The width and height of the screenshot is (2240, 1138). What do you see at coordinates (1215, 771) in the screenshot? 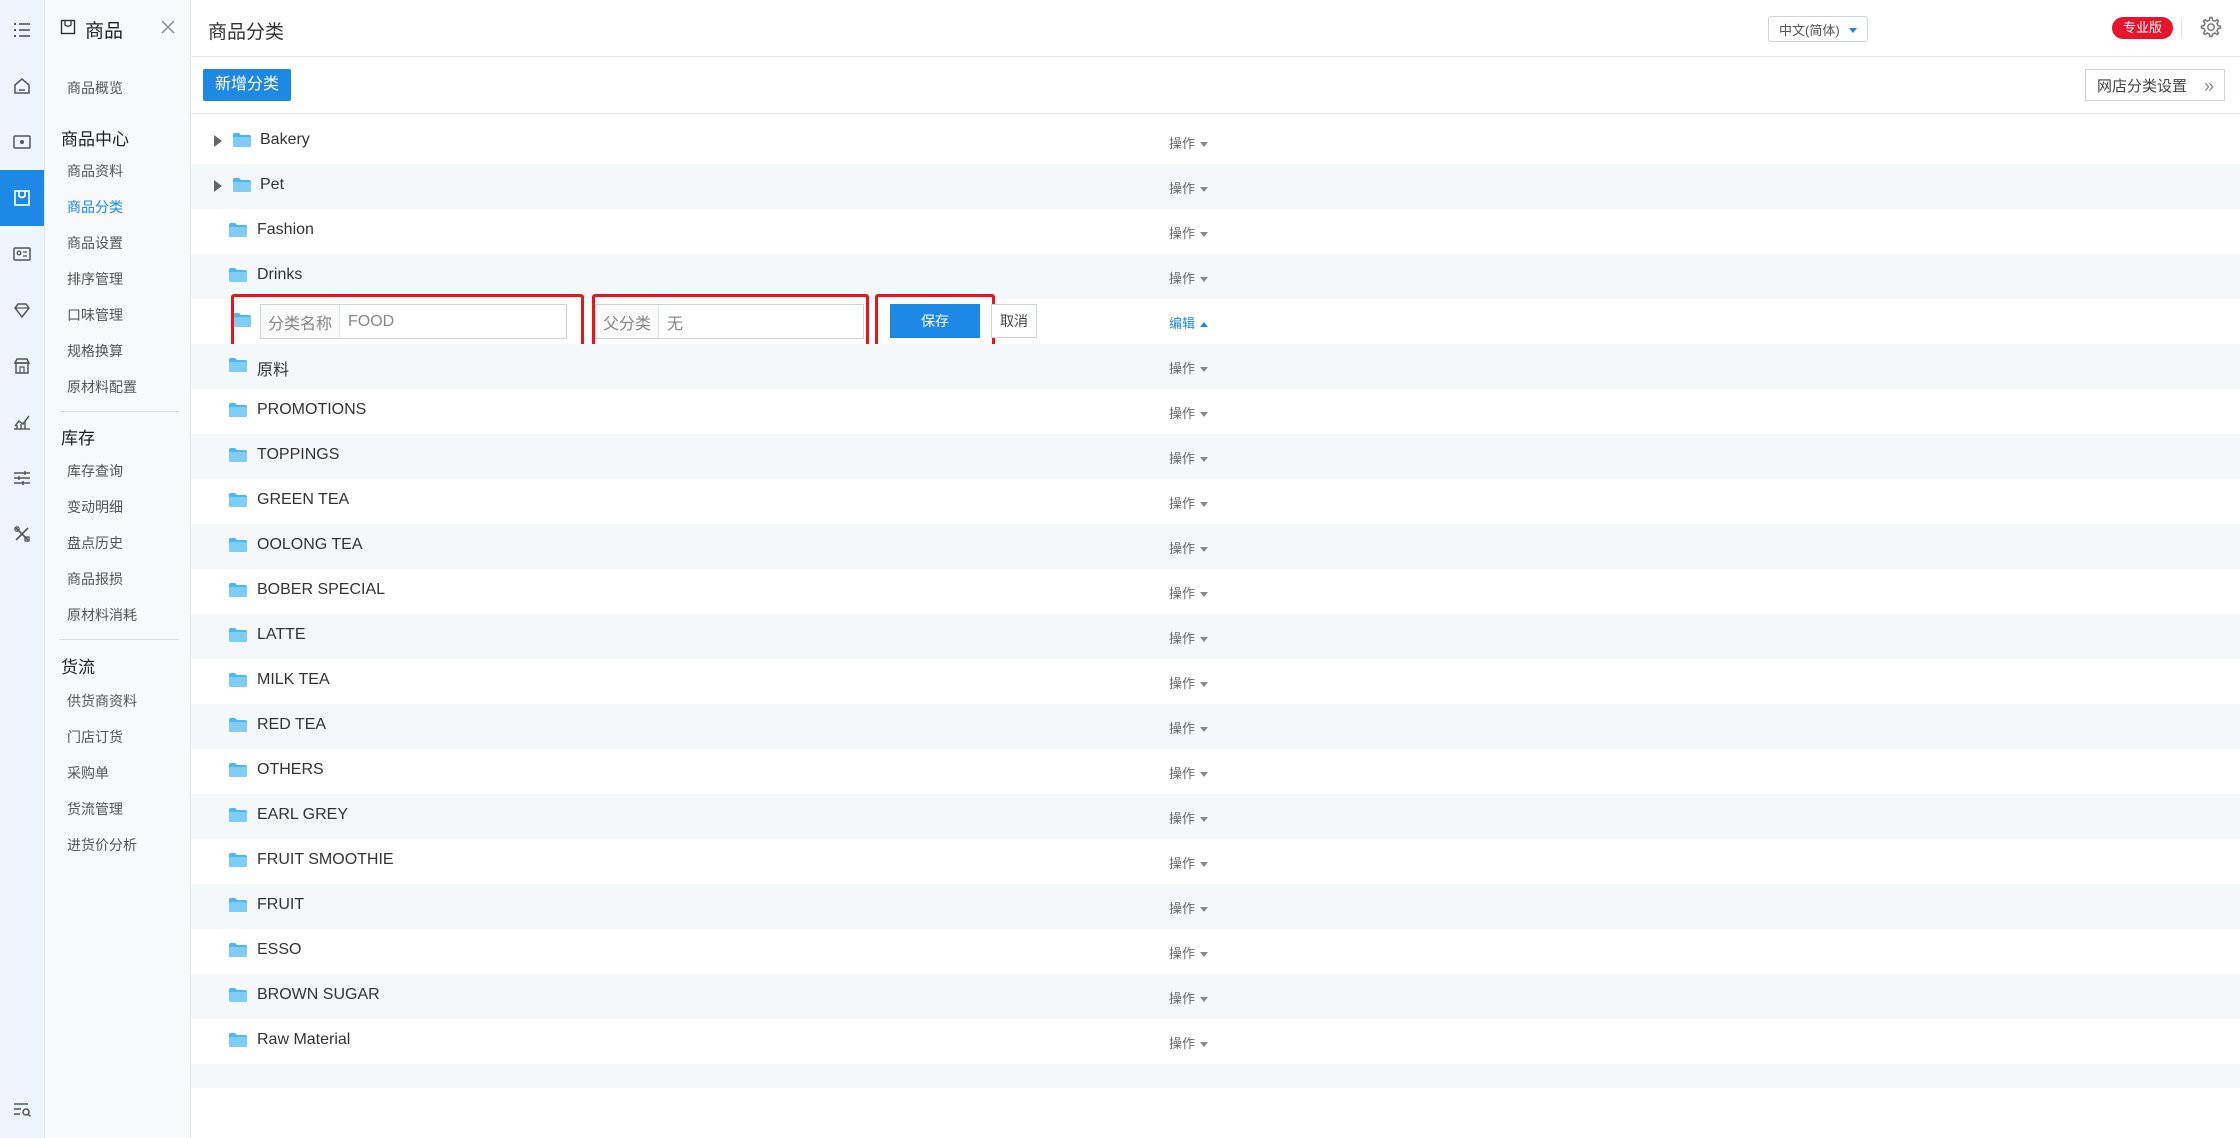
I see `category-row: OTHERS 操作` at bounding box center [1215, 771].